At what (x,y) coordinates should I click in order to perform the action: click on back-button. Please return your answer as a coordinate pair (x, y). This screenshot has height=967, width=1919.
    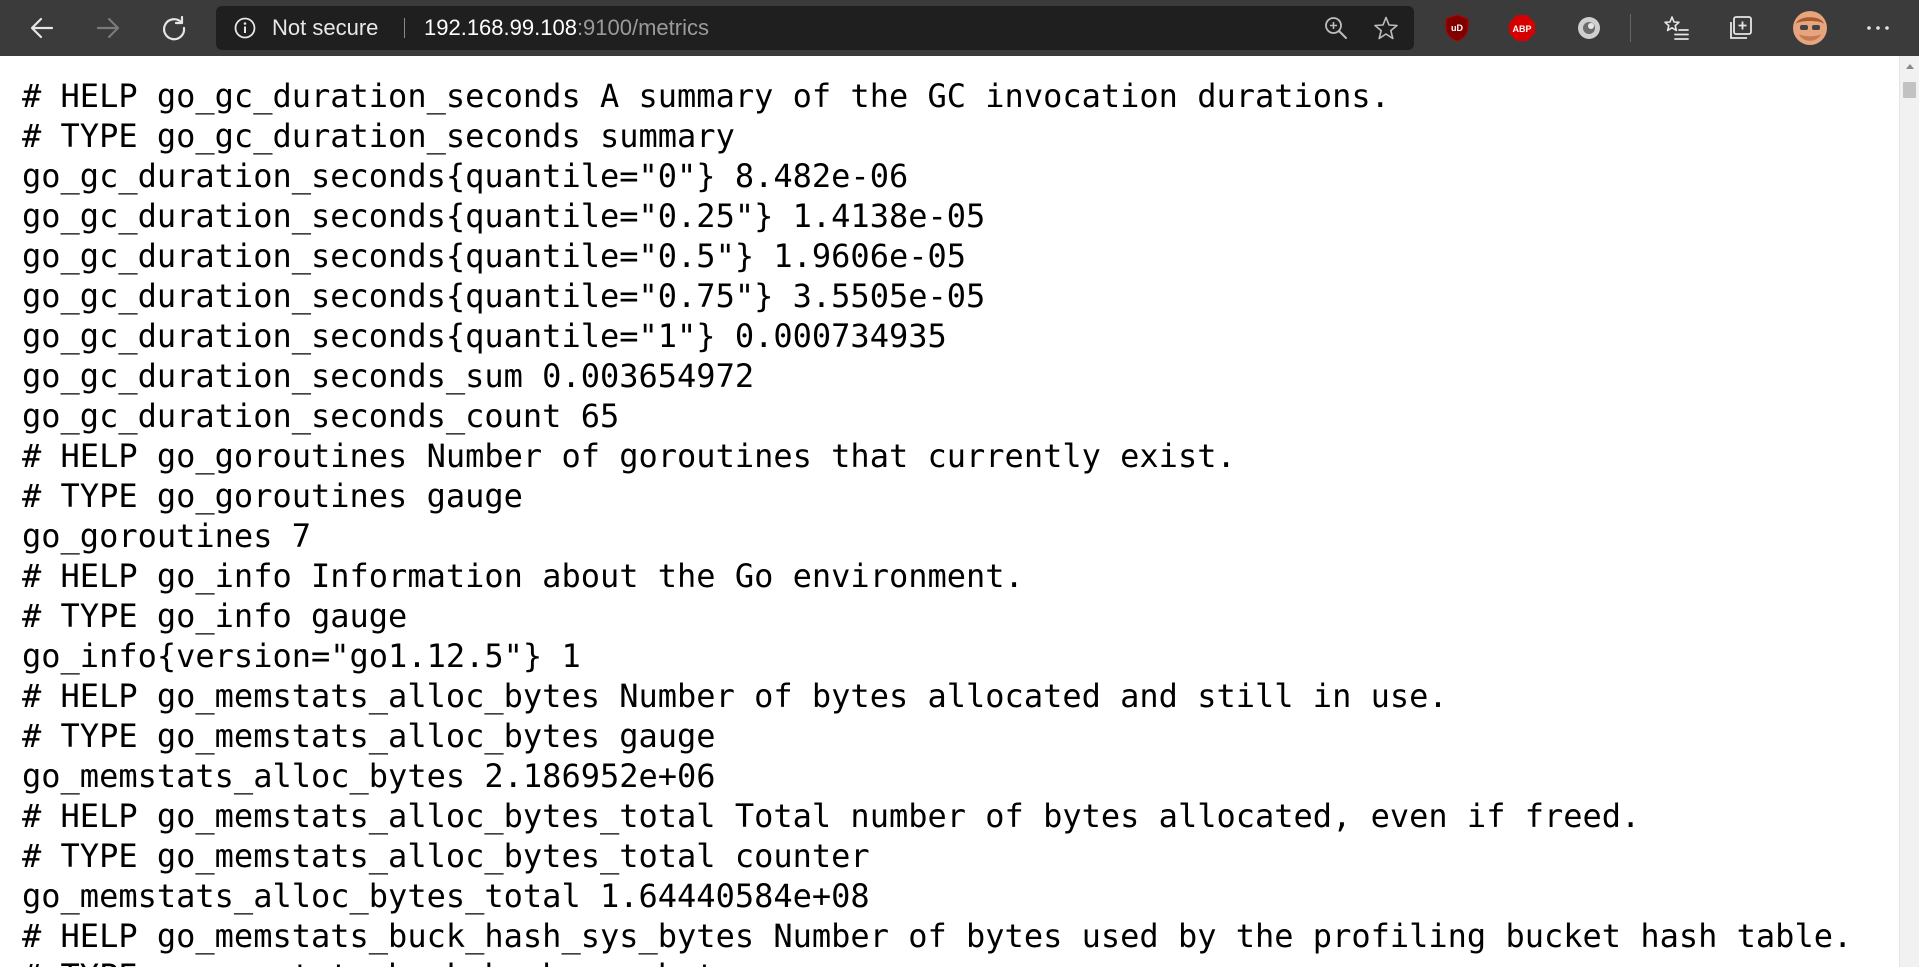
    Looking at the image, I should click on (42, 28).